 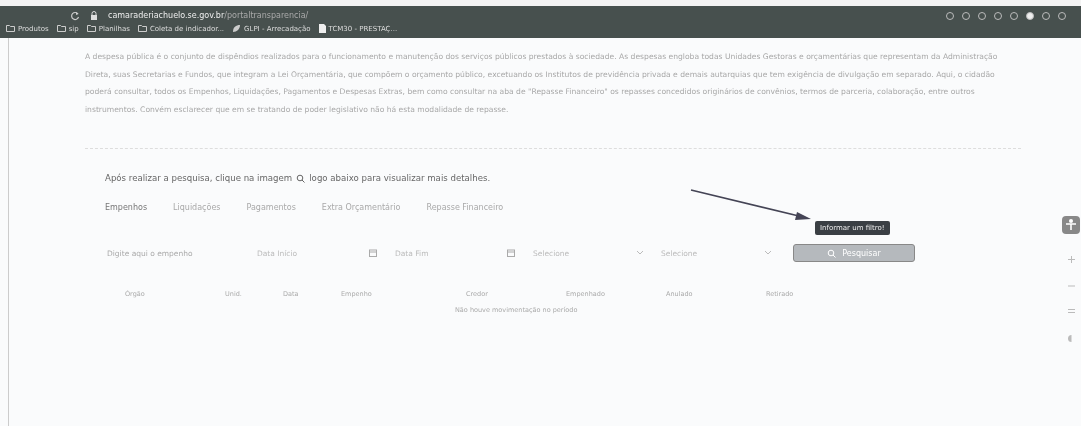 I want to click on hint-text: logo abaixo para visualizar mais detalhes., so click(x=400, y=178).